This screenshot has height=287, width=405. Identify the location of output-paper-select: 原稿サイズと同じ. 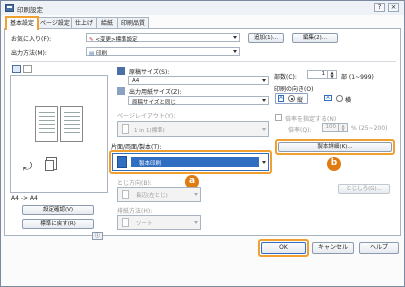
(198, 101).